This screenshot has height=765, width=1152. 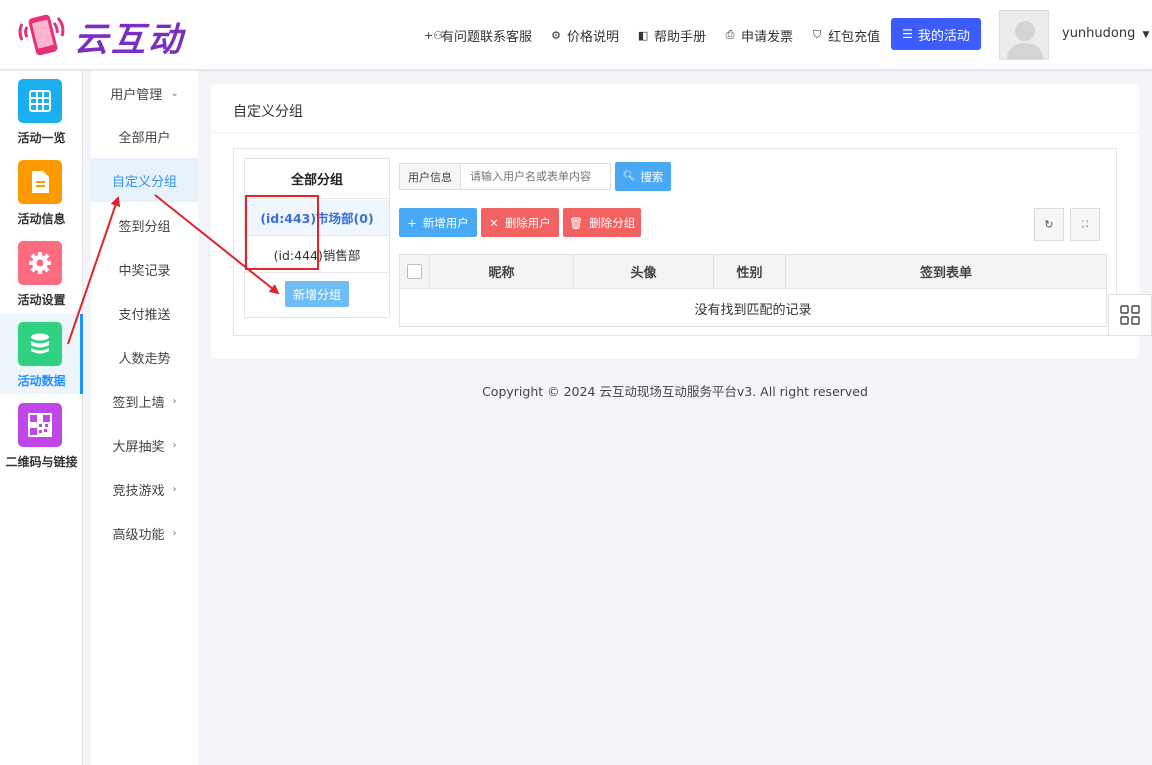 I want to click on refresh-button: ↻, so click(x=1049, y=224).